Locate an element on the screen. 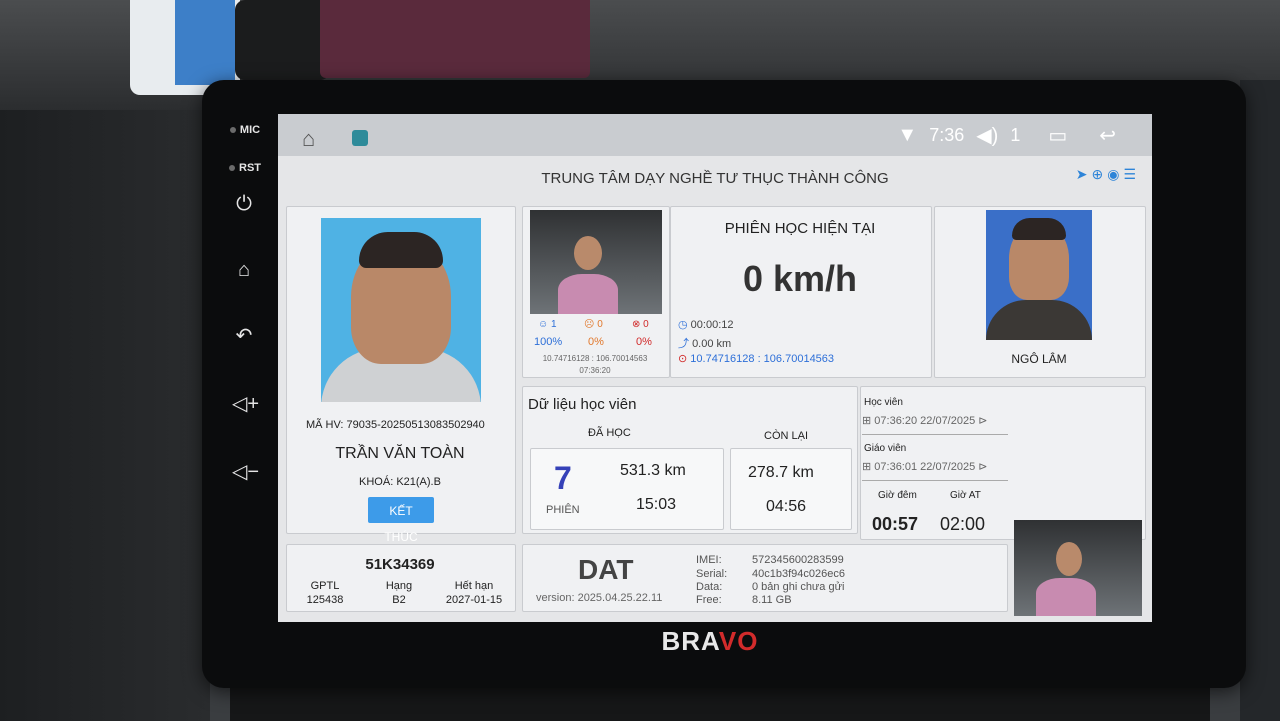 The image size is (1280, 721). teacher-login-field: ⊞ 07:36:01 22/07/2025 ⊳ is located at coordinates (935, 470).